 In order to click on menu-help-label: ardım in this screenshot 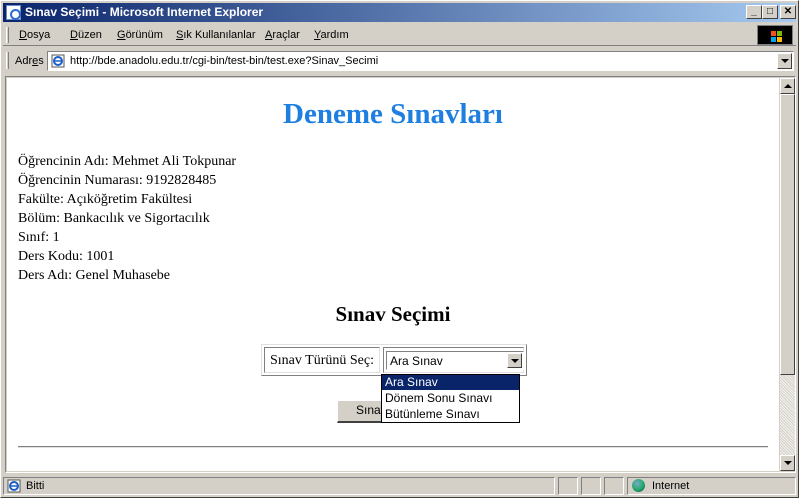, I will do `click(334, 35)`.